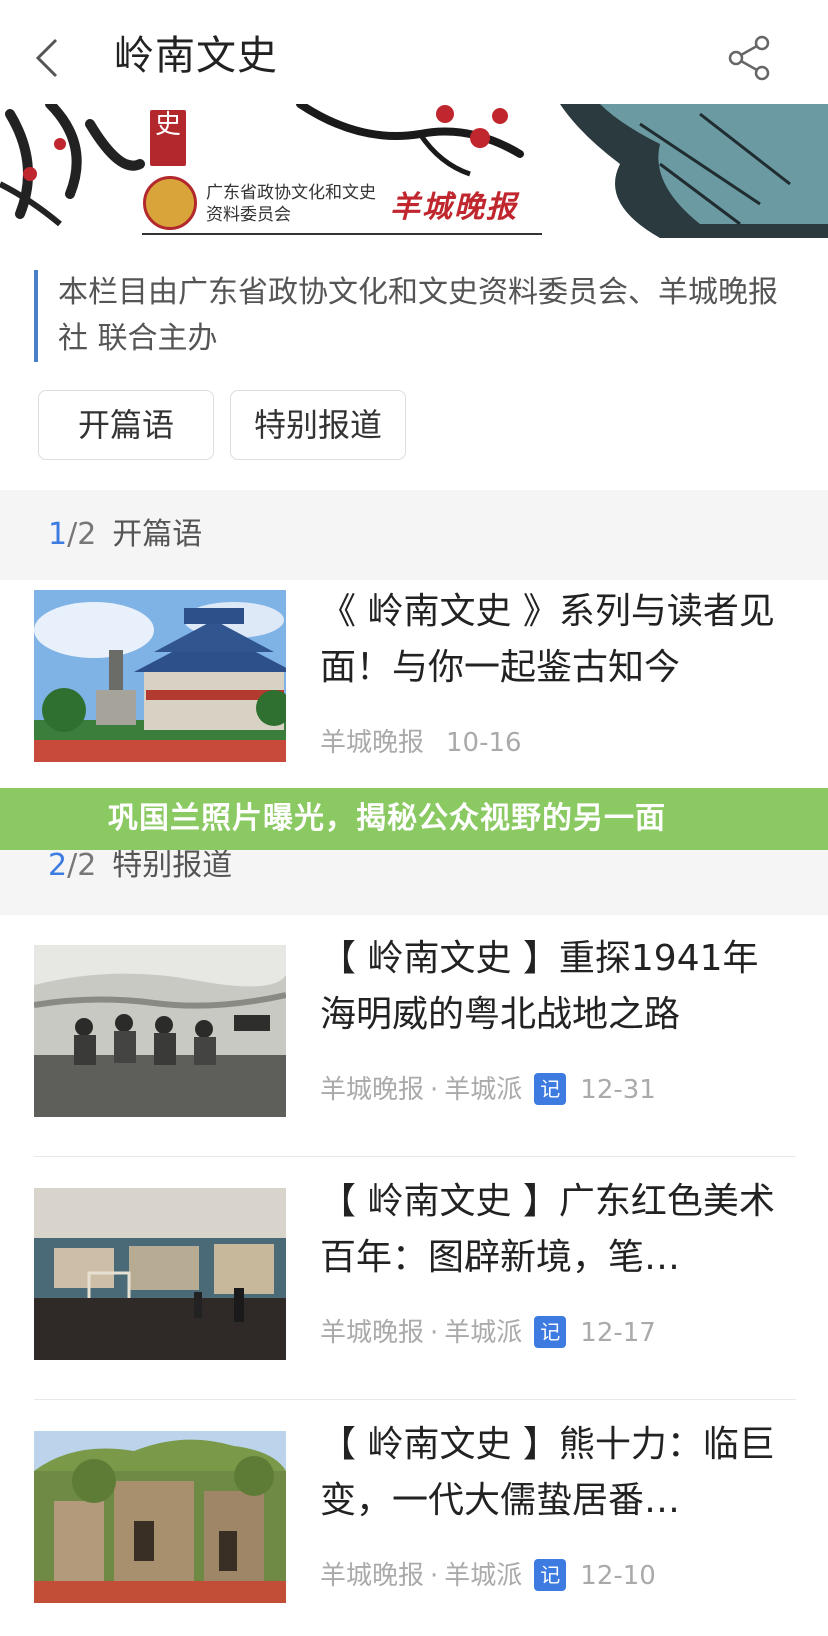  What do you see at coordinates (414, 316) in the screenshot?
I see `column-intro: 本栏目由广东省政协文化和文史资料委员会、羊城晚报社 联合主办` at bounding box center [414, 316].